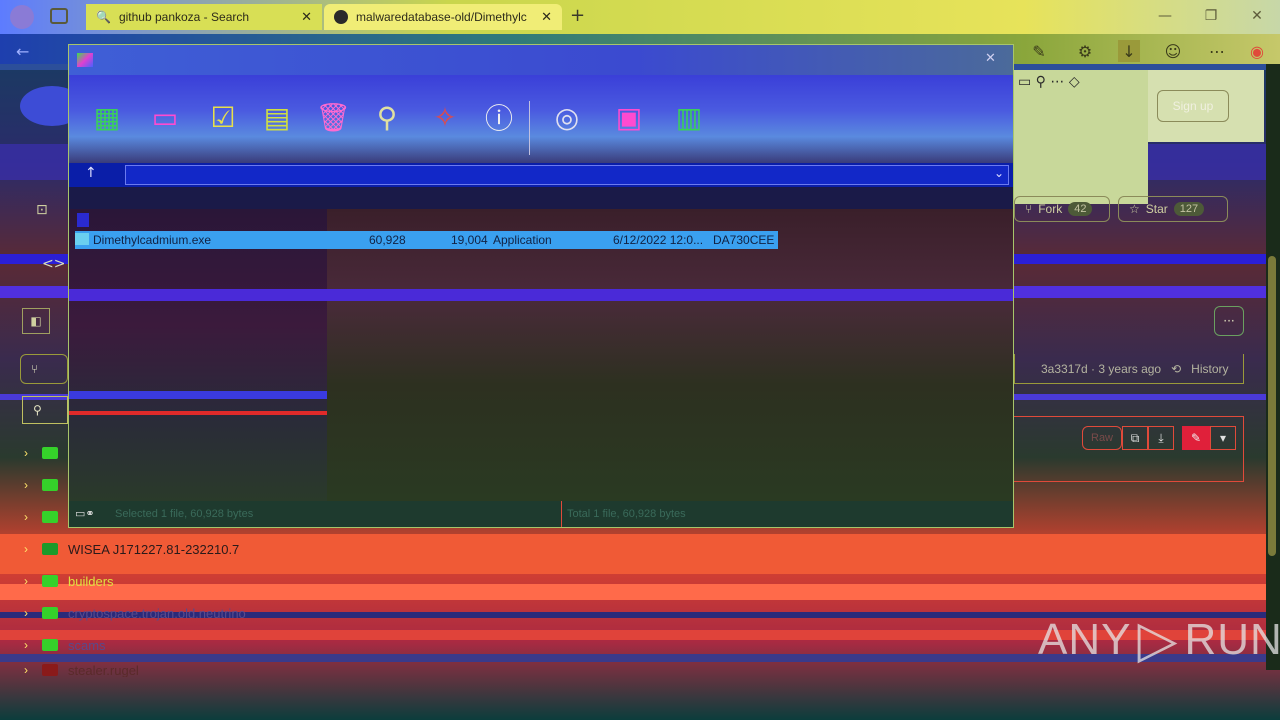 This screenshot has width=1280, height=720. I want to click on repo-icon: ⊡, so click(42, 210).